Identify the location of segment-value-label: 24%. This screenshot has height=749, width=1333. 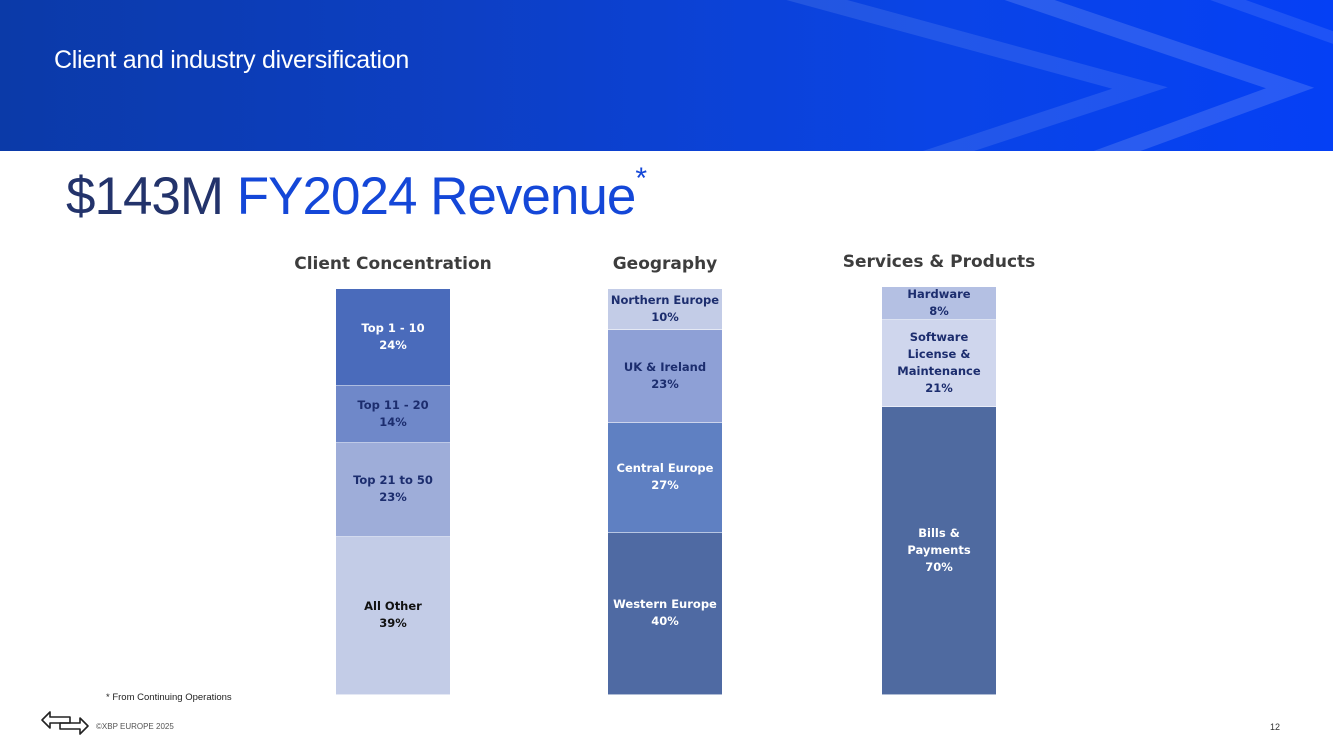
(393, 345).